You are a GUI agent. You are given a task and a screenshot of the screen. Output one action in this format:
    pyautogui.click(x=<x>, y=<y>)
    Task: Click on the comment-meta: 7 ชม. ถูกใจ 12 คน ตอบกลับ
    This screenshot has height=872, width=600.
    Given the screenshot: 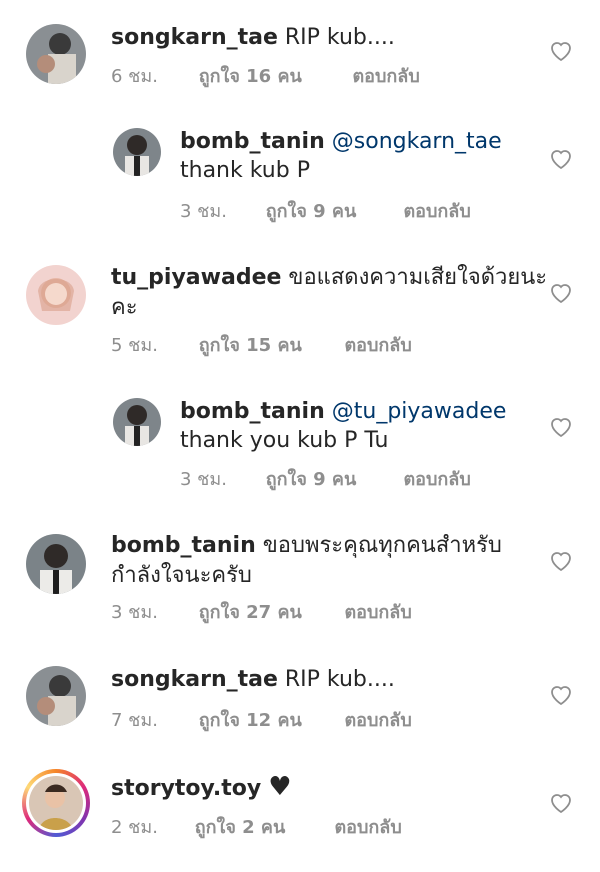 What is the action you would take?
    pyautogui.click(x=261, y=719)
    